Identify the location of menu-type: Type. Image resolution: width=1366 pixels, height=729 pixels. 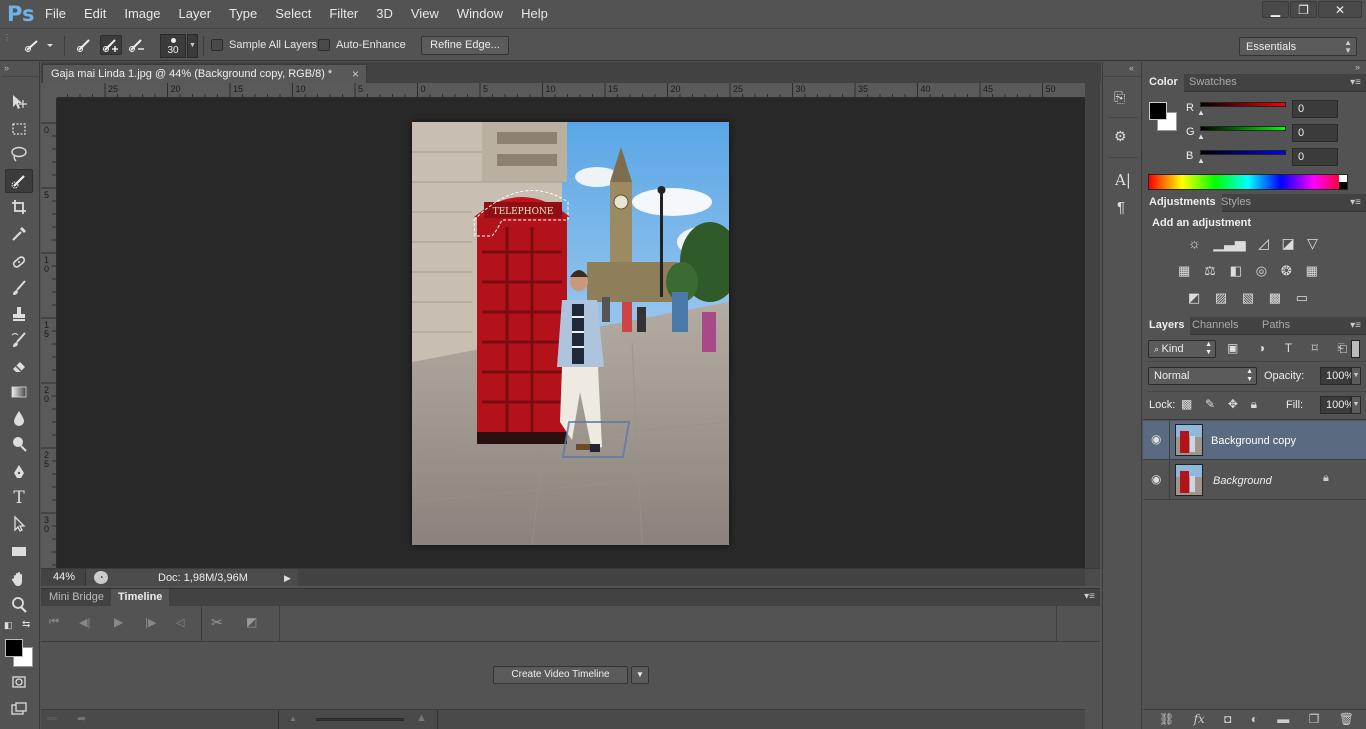
(243, 14).